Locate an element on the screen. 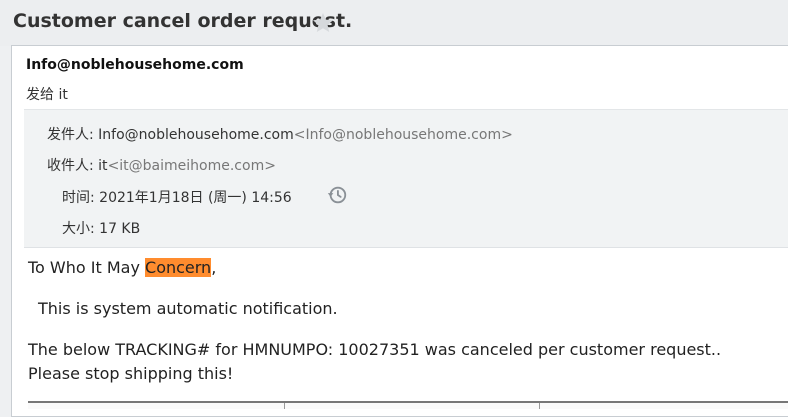 This screenshot has height=417, width=788. time-label: 时间: is located at coordinates (78, 198).